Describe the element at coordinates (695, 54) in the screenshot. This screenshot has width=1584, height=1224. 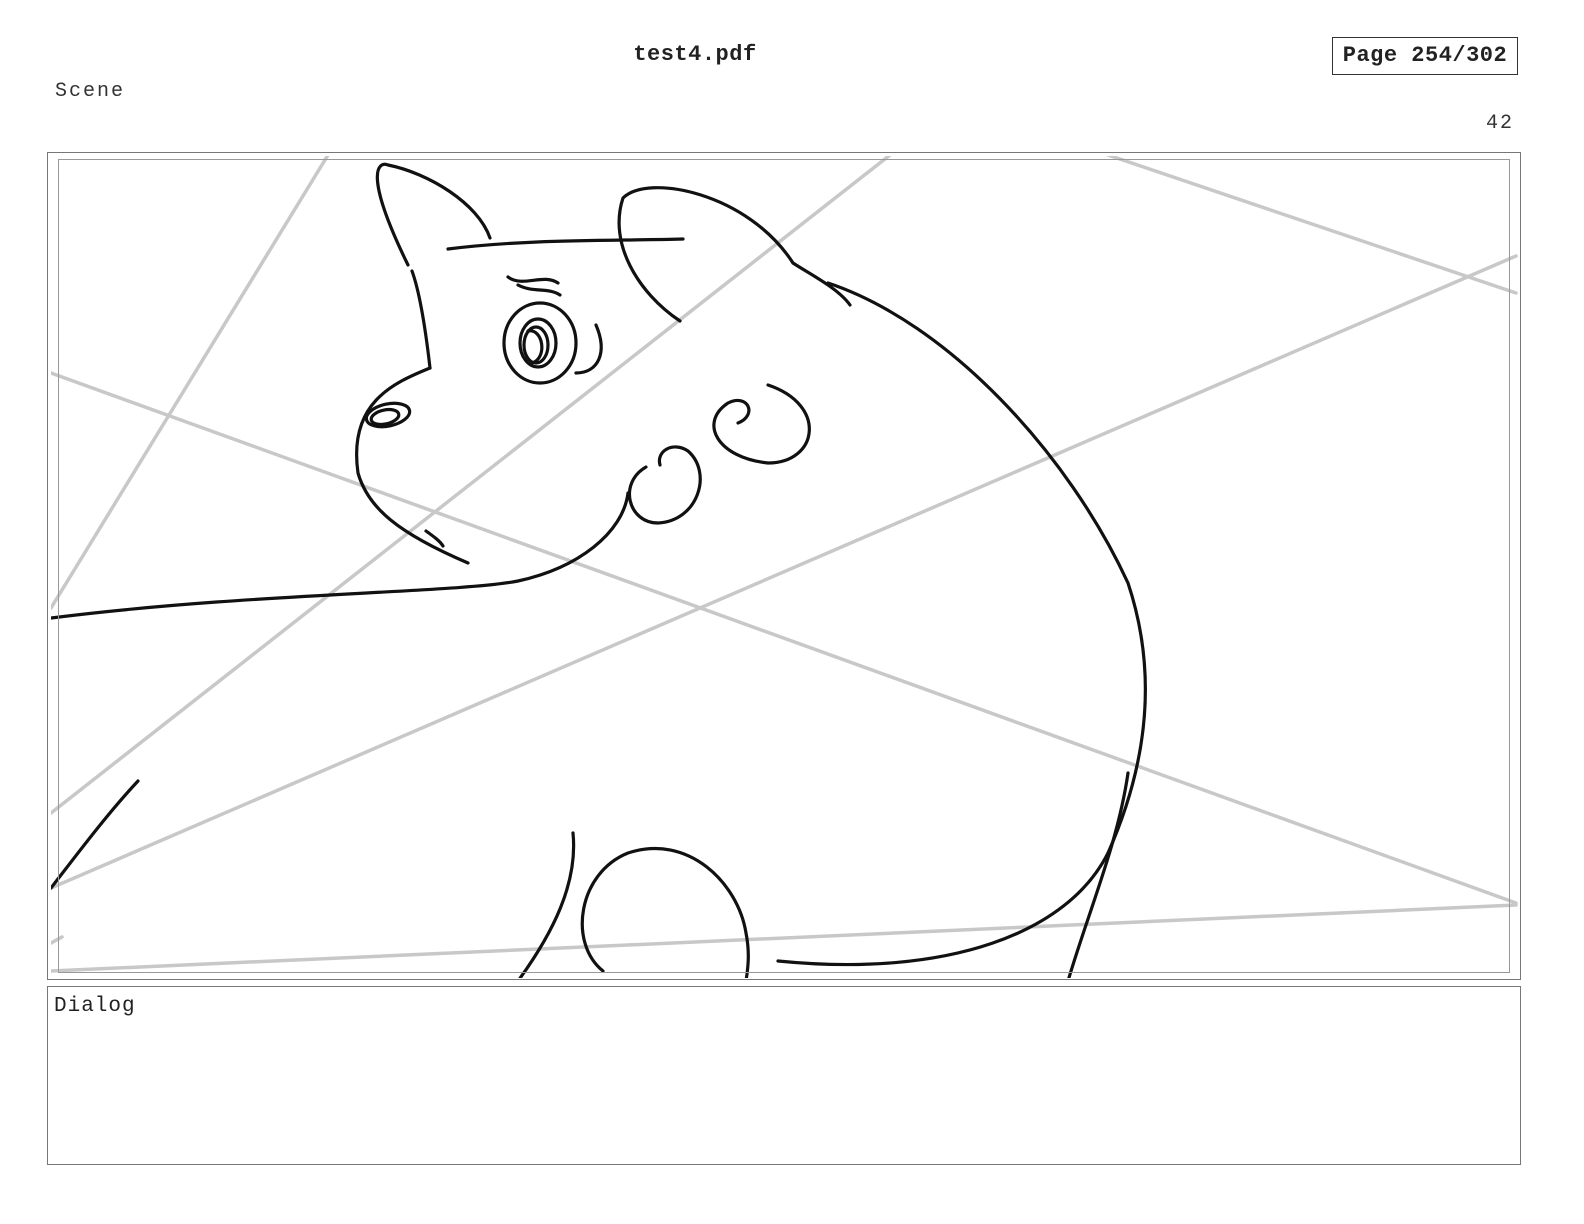
I see `document-title: test4.pdf` at that location.